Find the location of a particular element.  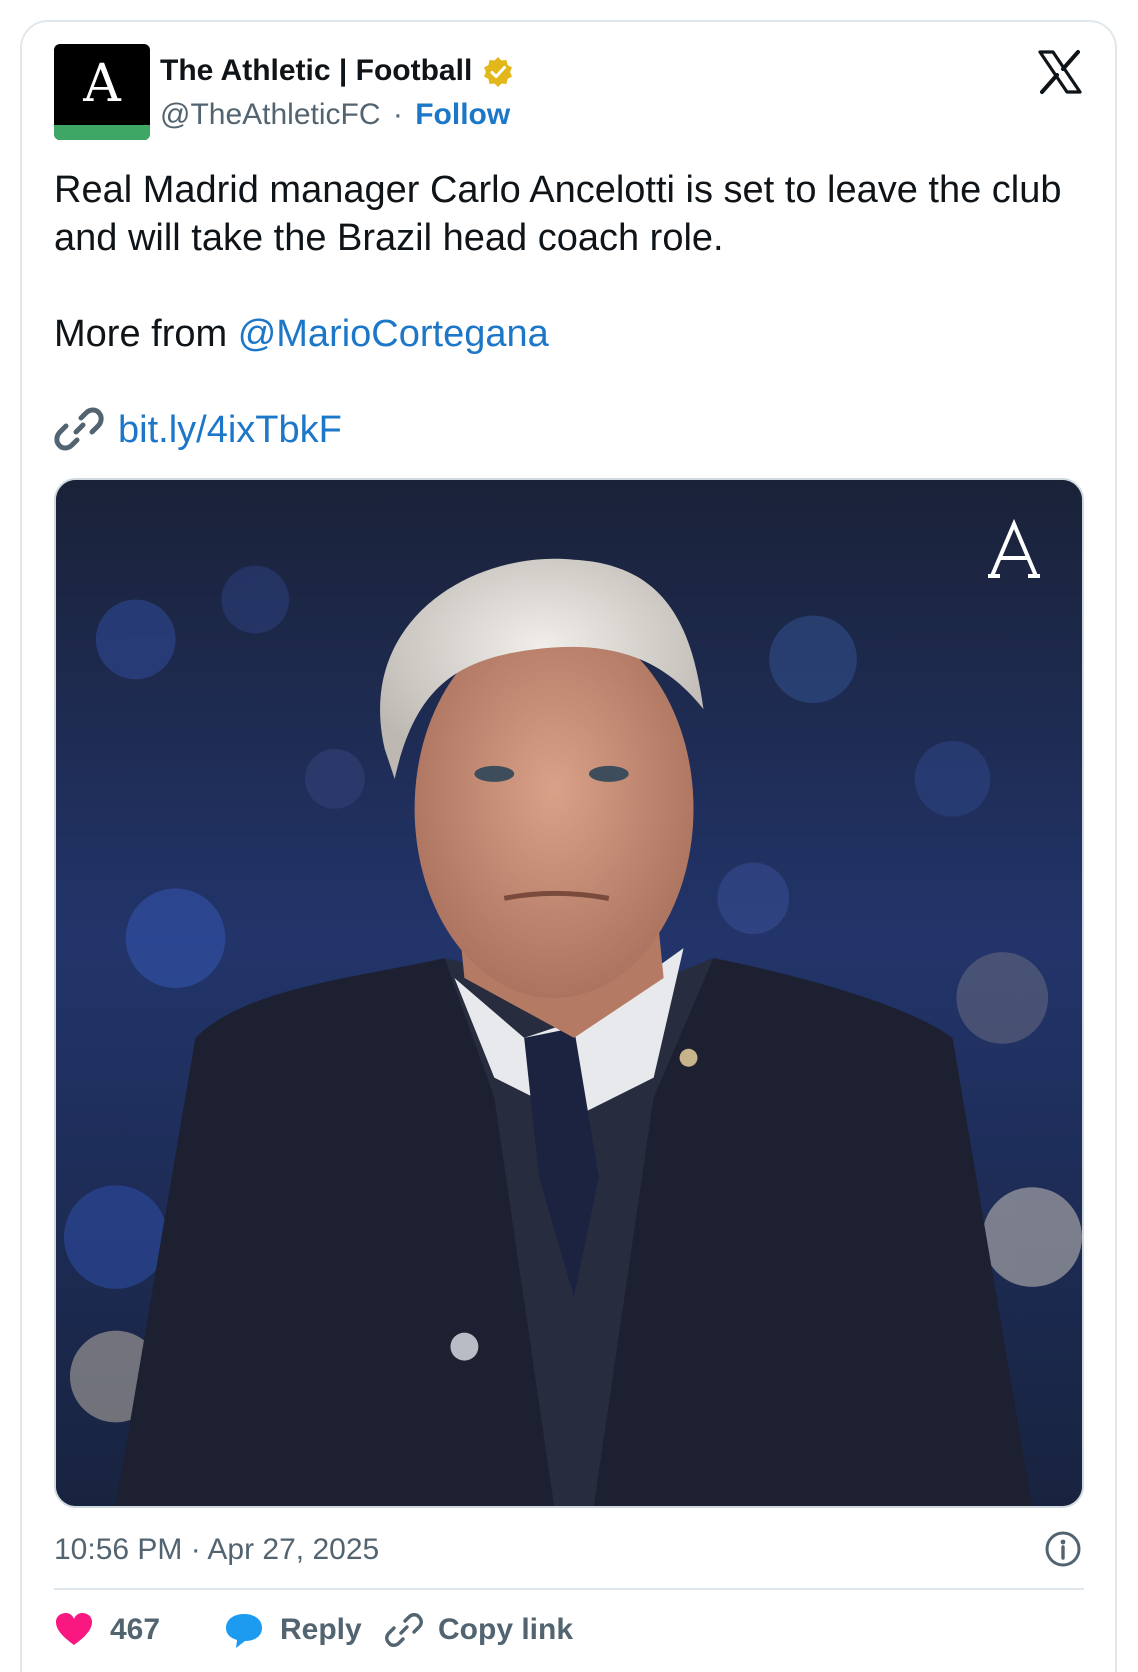

more-from-line: More from @MarioCortegana is located at coordinates (301, 334).